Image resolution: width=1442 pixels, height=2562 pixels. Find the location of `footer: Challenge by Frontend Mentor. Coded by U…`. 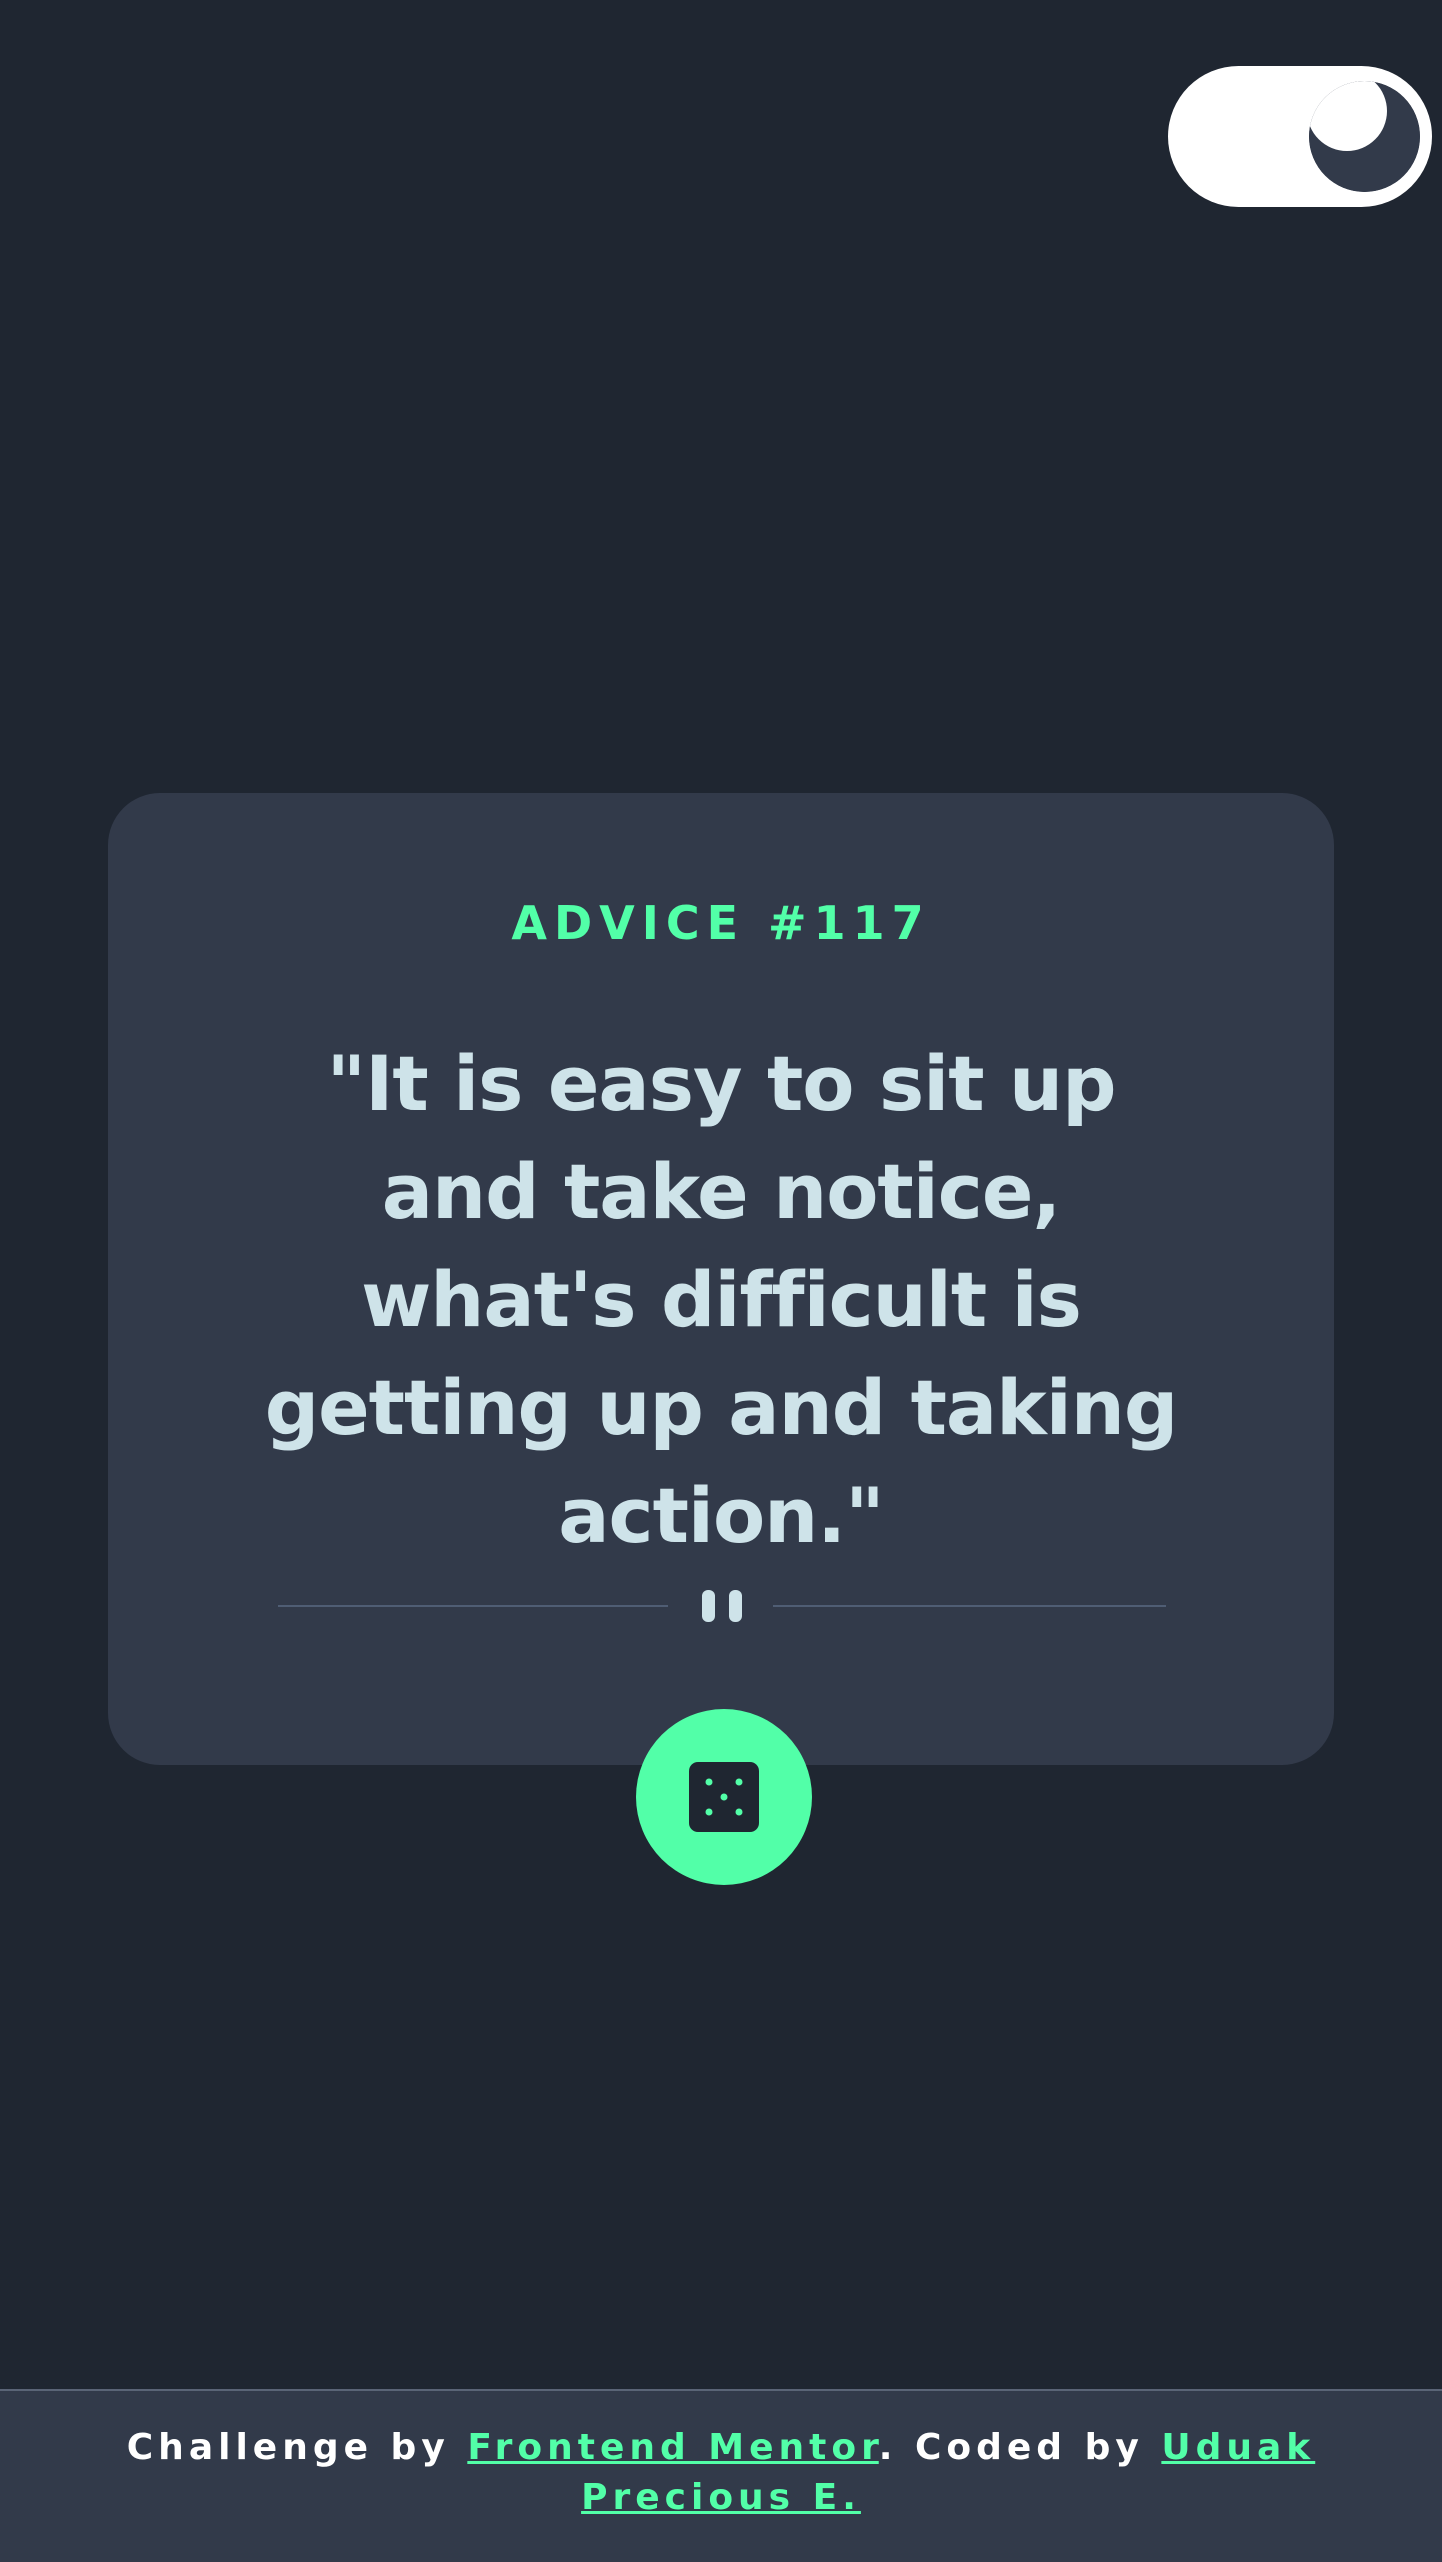

footer: Challenge by Frontend Mentor. Coded by U… is located at coordinates (721, 2475).